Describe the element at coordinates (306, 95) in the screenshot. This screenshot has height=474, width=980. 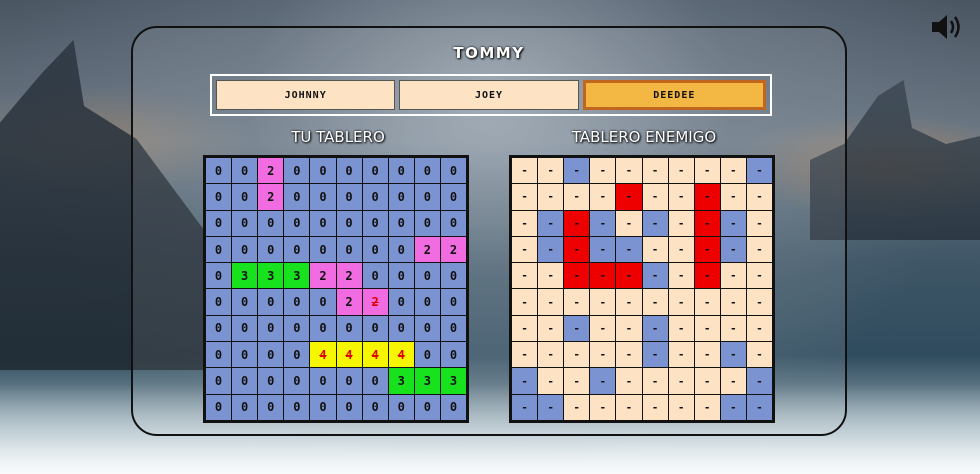
I see `tab-johnny: JOHNNY` at that location.